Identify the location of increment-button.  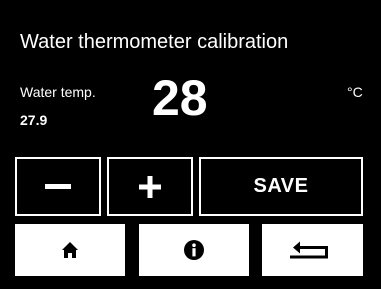
(150, 186).